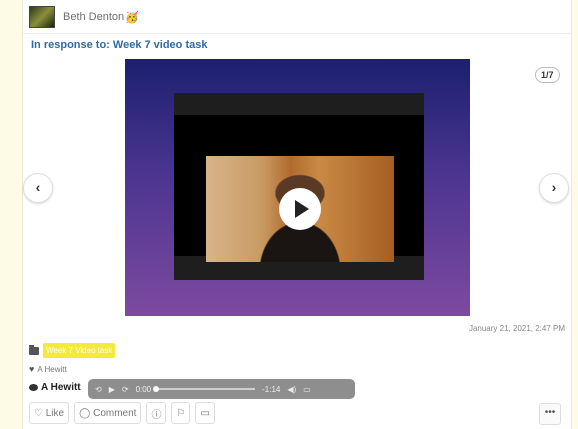 The height and width of the screenshot is (429, 578). I want to click on folder-button: ▭, so click(205, 413).